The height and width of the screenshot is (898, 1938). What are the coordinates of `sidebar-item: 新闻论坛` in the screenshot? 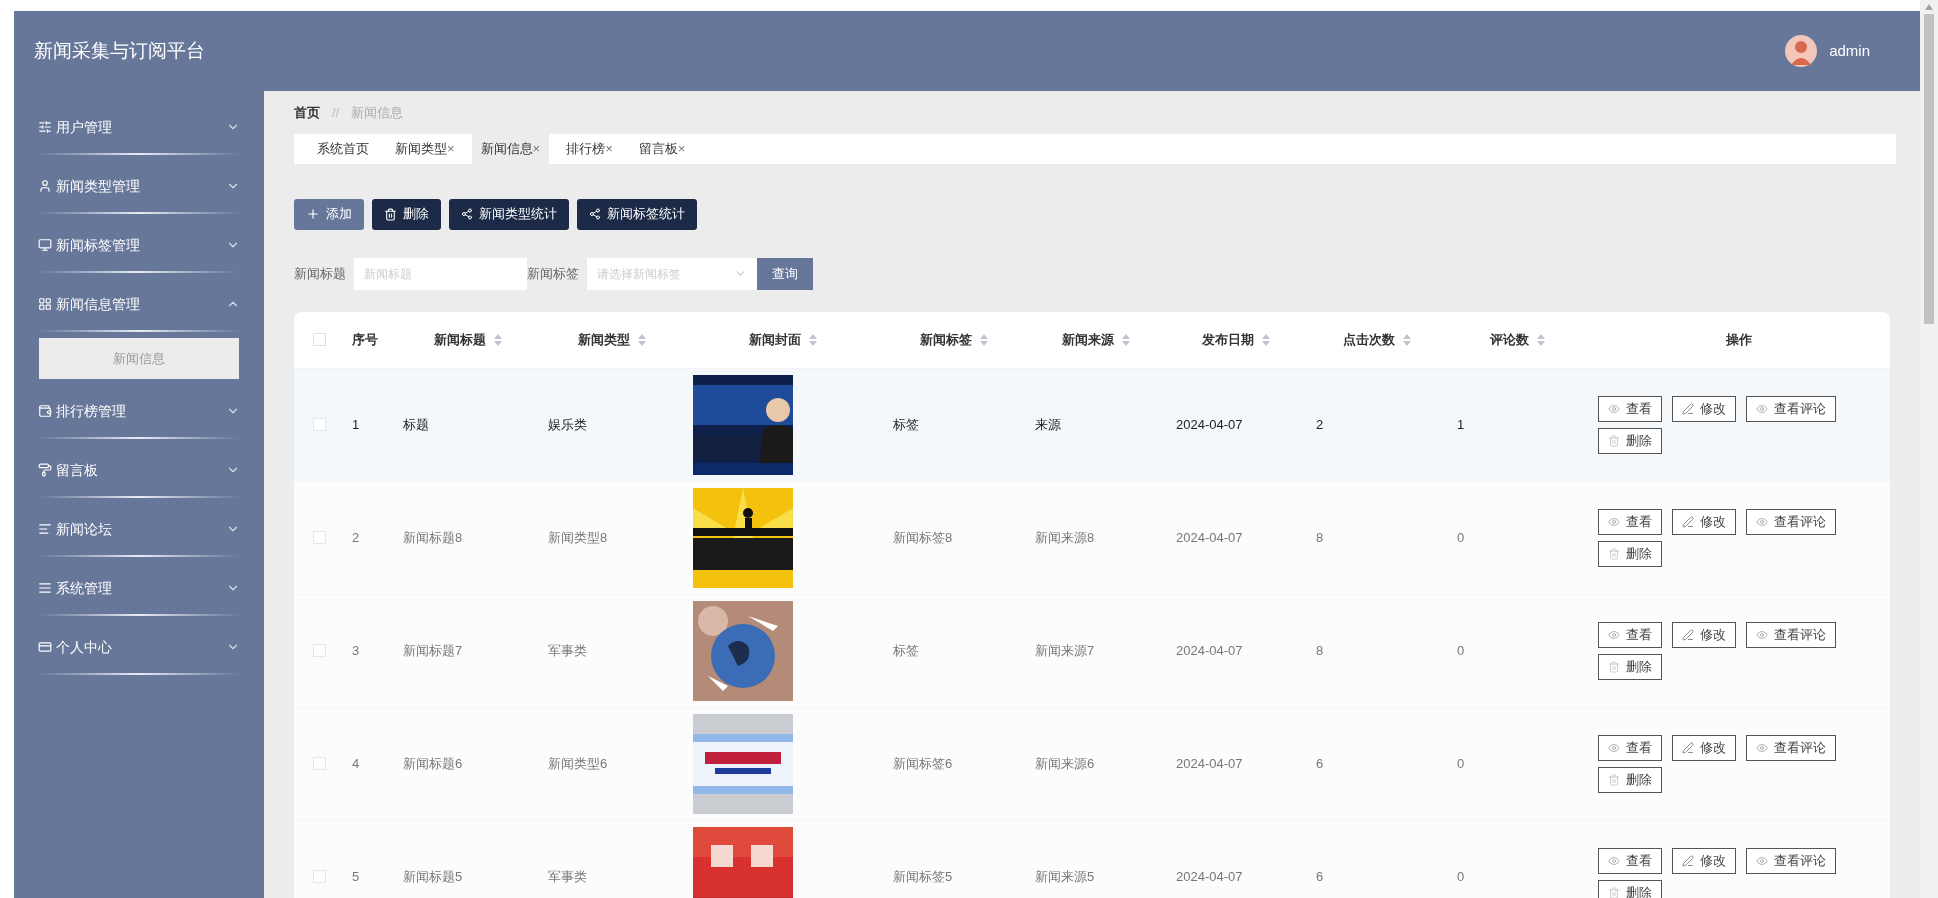 It's located at (139, 529).